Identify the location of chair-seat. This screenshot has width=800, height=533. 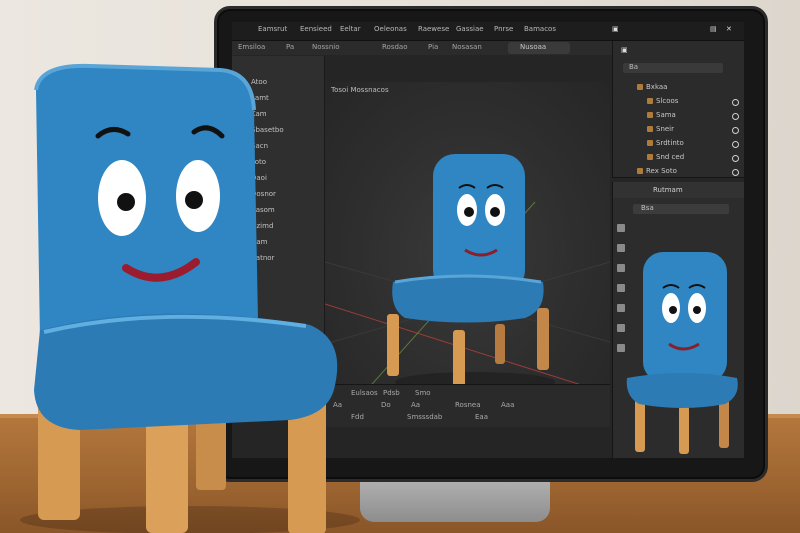
(186, 371).